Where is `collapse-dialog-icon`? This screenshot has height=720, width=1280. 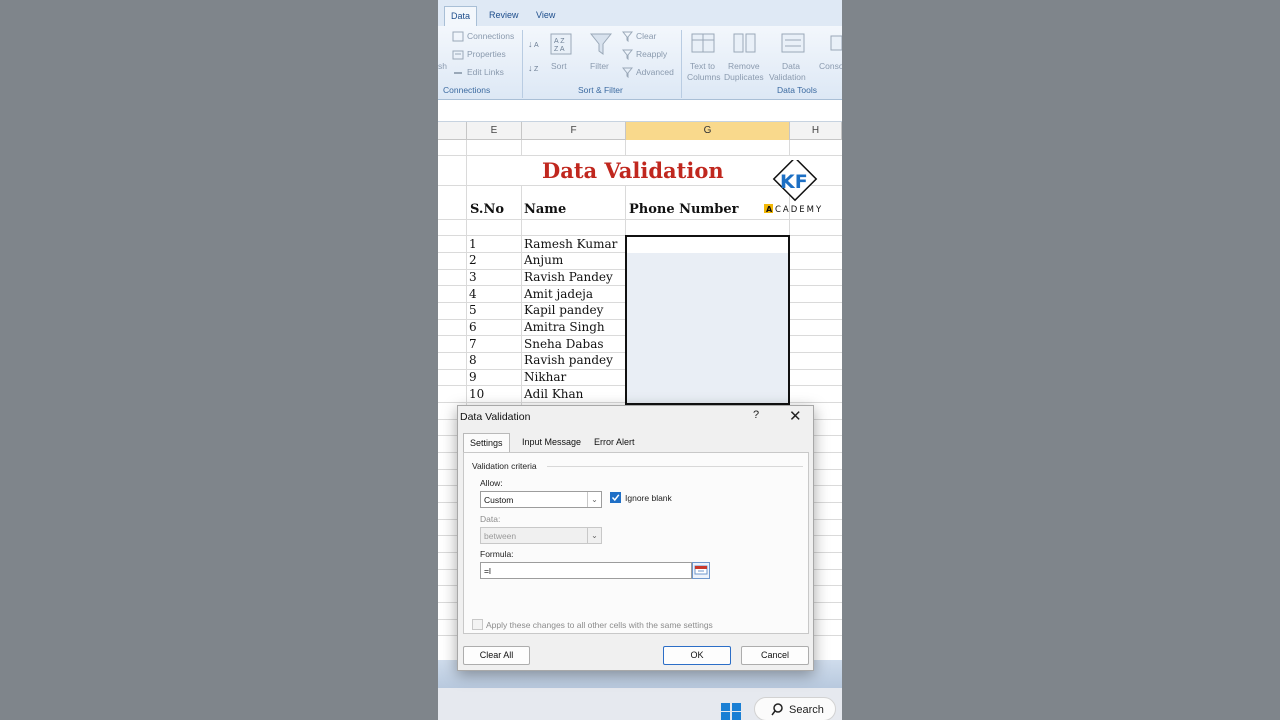 collapse-dialog-icon is located at coordinates (701, 570).